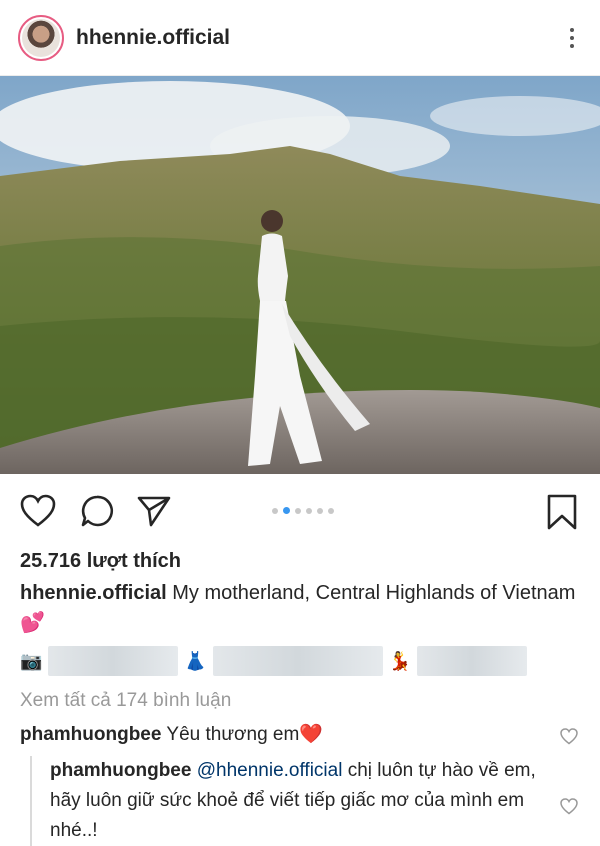  What do you see at coordinates (38, 511) in the screenshot?
I see `heart-icon` at bounding box center [38, 511].